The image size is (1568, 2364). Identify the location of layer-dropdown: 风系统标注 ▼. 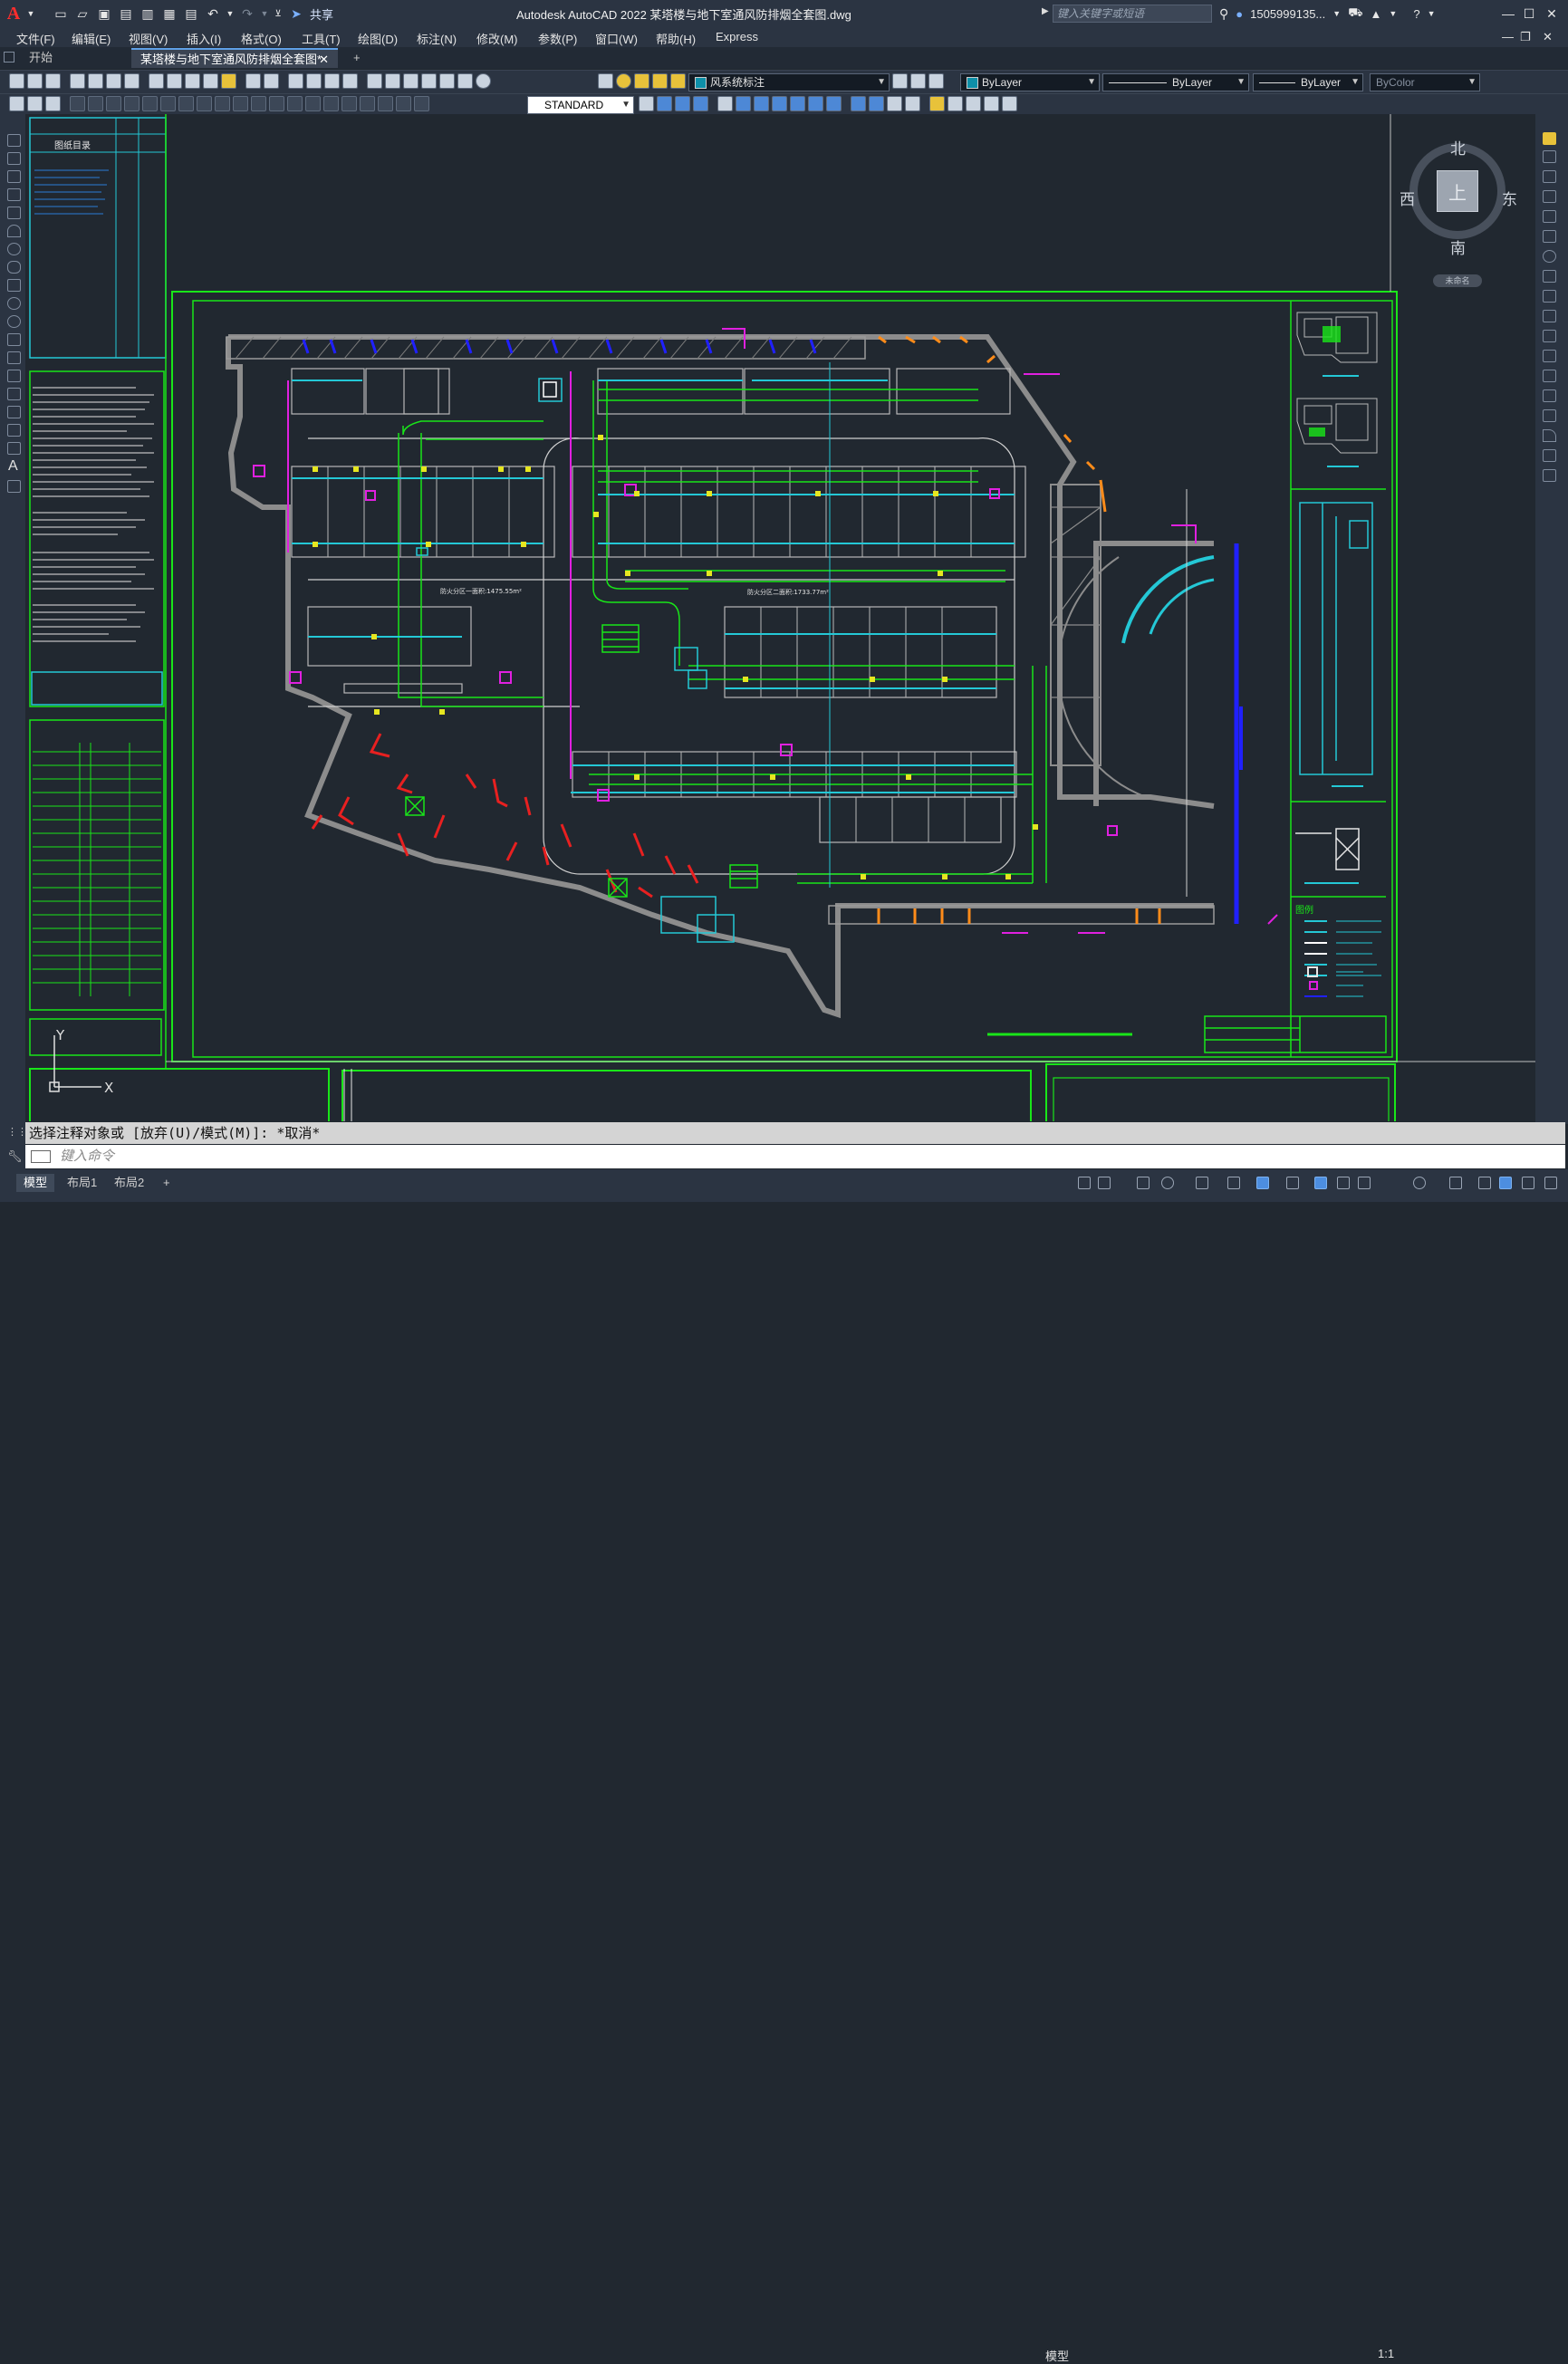
(789, 82).